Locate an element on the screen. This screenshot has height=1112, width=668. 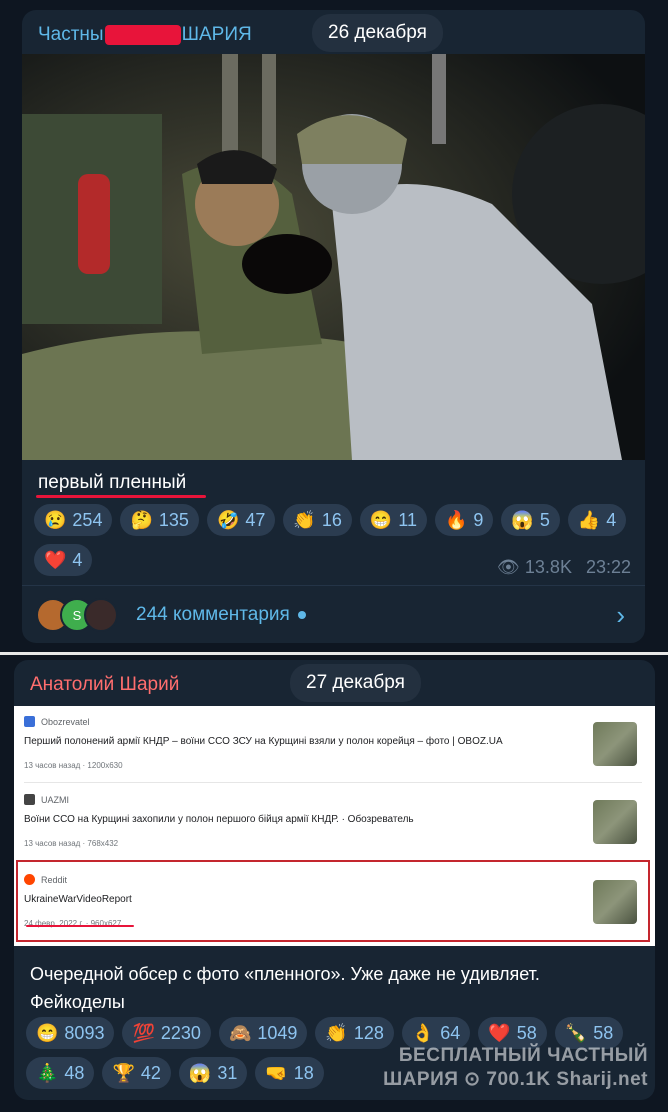
commenter-avatars: S is located at coordinates (77, 615).